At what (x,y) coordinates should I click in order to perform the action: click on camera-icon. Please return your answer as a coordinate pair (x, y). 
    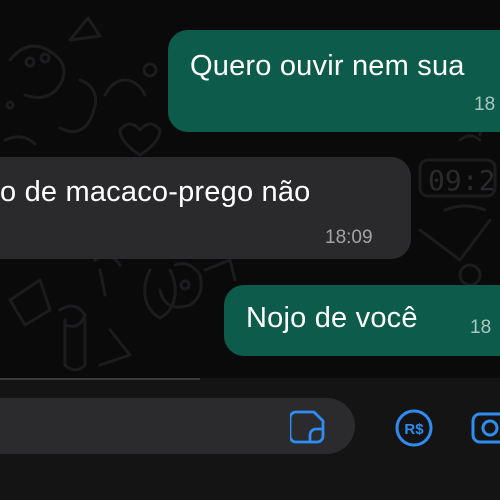
    Looking at the image, I should click on (485, 426).